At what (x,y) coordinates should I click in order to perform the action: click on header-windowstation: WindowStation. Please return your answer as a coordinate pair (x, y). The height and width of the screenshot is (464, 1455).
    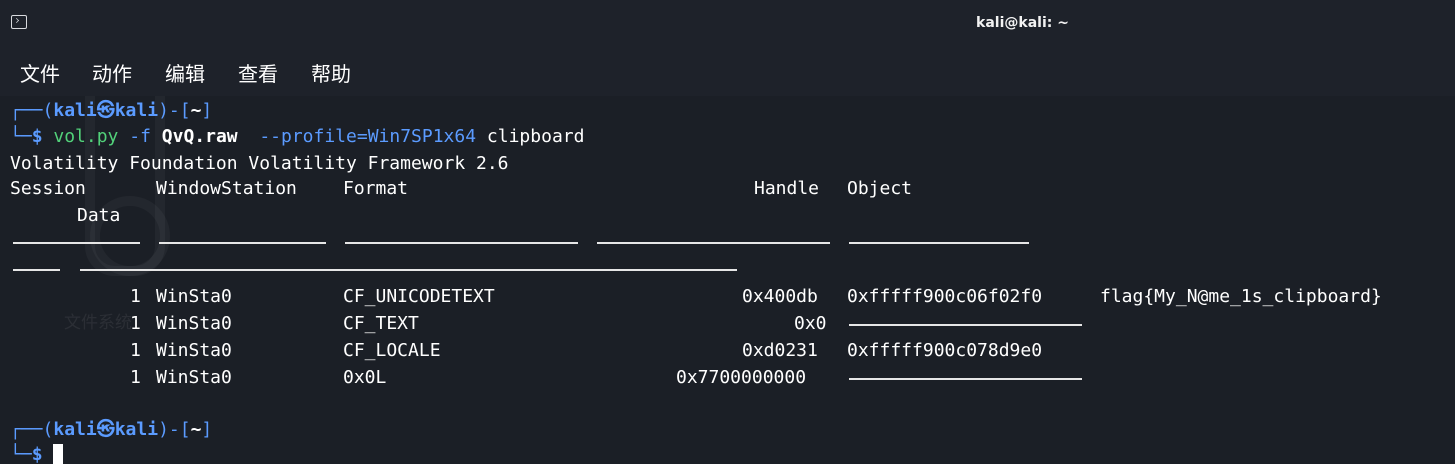
    Looking at the image, I should click on (226, 188).